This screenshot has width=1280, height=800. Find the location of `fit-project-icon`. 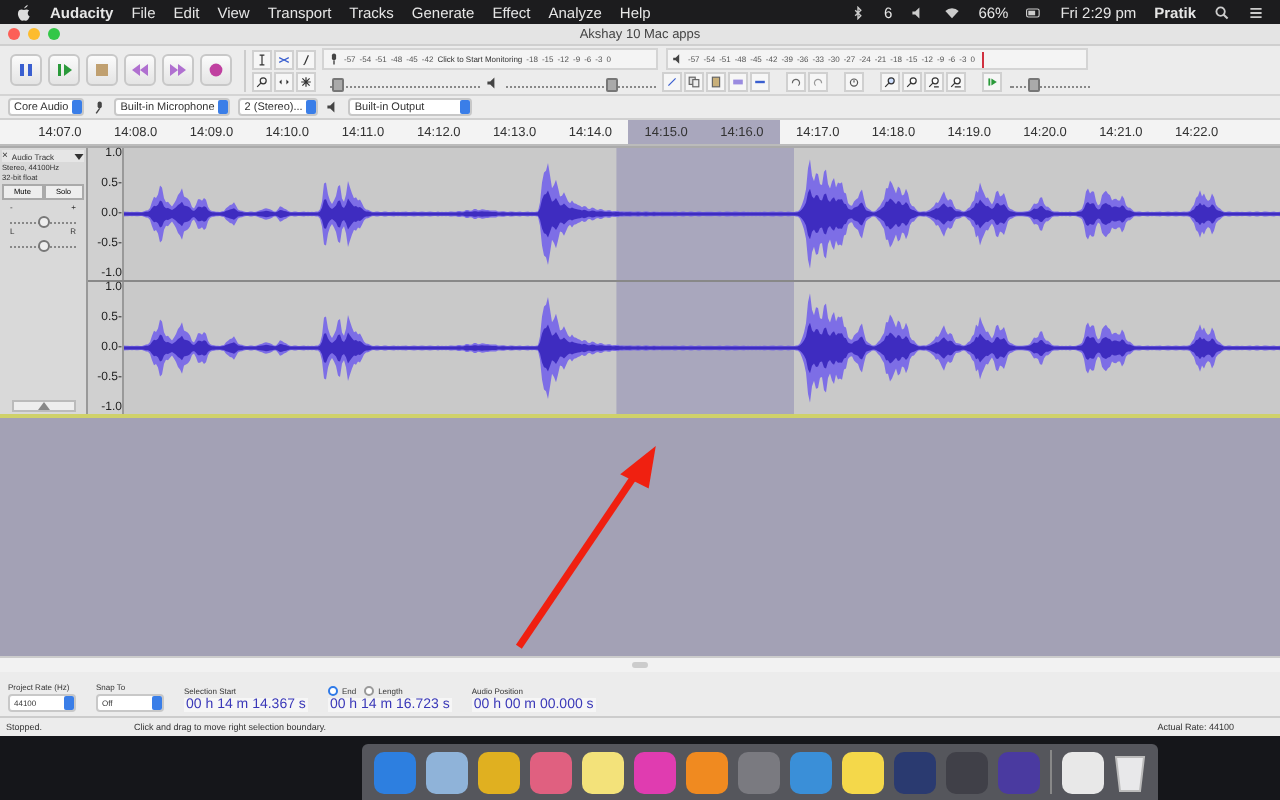

fit-project-icon is located at coordinates (956, 82).